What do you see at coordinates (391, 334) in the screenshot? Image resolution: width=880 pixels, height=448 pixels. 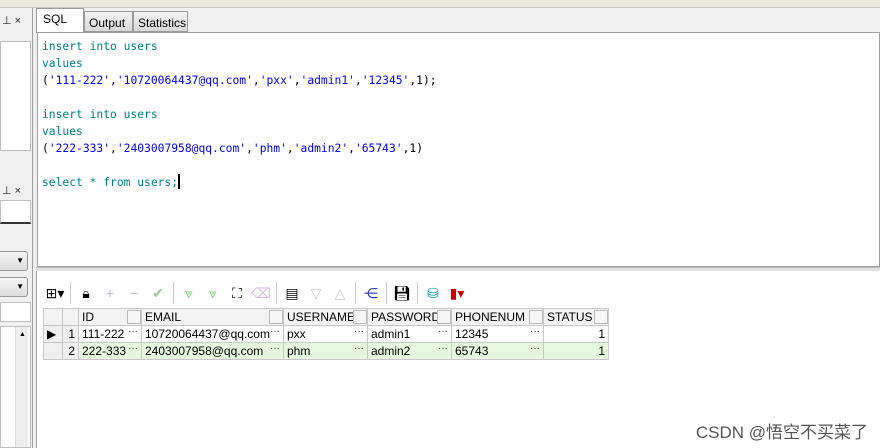 I see `cell-value: admin1` at bounding box center [391, 334].